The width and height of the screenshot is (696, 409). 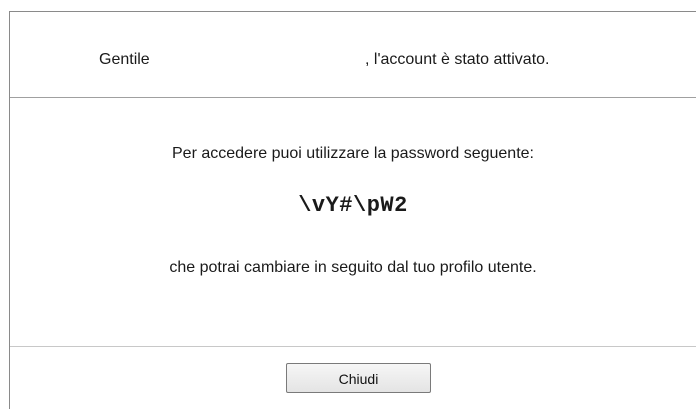 I want to click on greeting-text: Gentile, so click(x=124, y=59).